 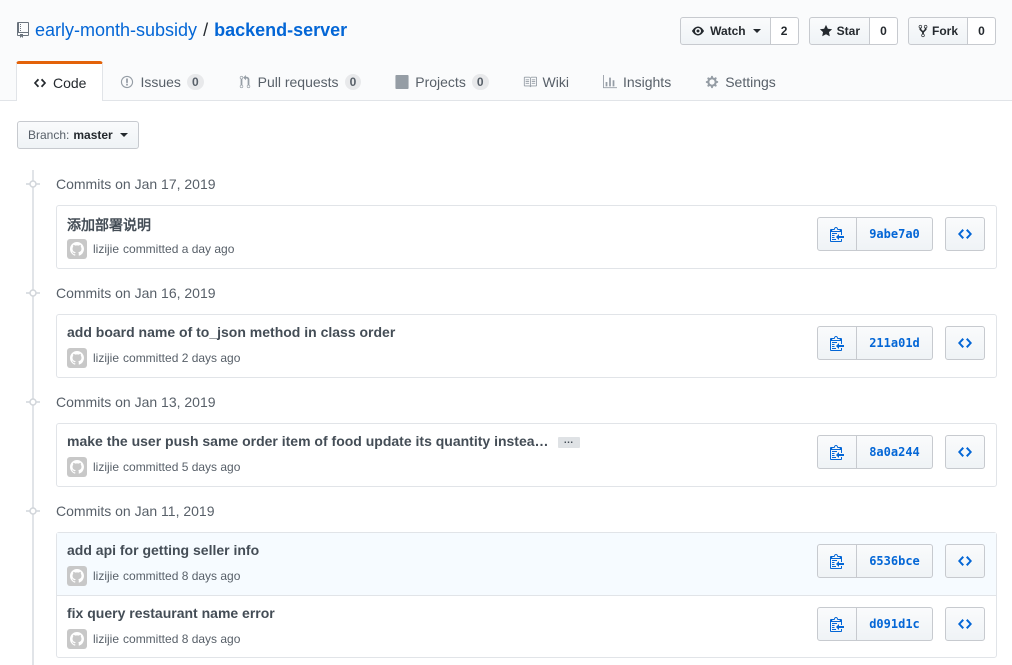 I want to click on star-icon, so click(x=825, y=30).